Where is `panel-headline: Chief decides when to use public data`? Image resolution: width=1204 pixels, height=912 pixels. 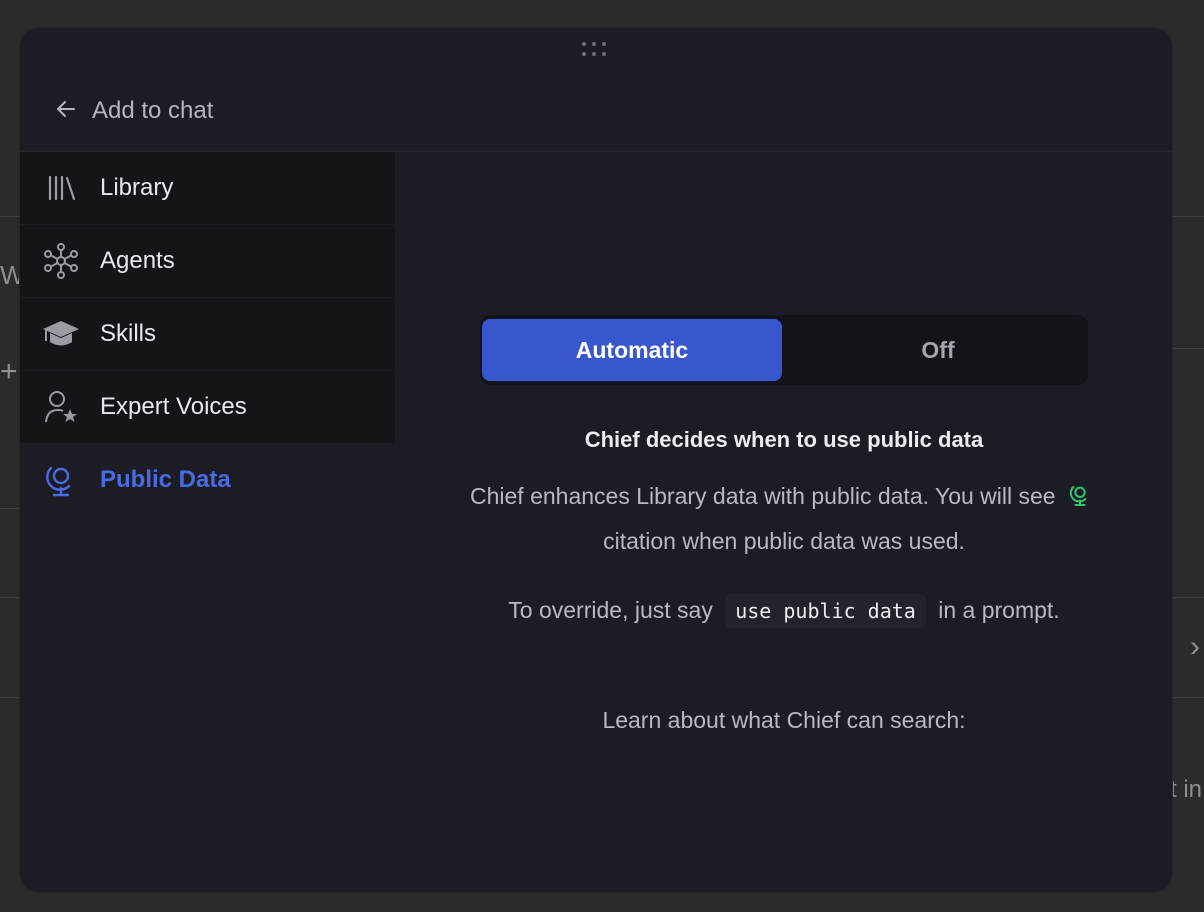
panel-headline: Chief decides when to use public data is located at coordinates (784, 439).